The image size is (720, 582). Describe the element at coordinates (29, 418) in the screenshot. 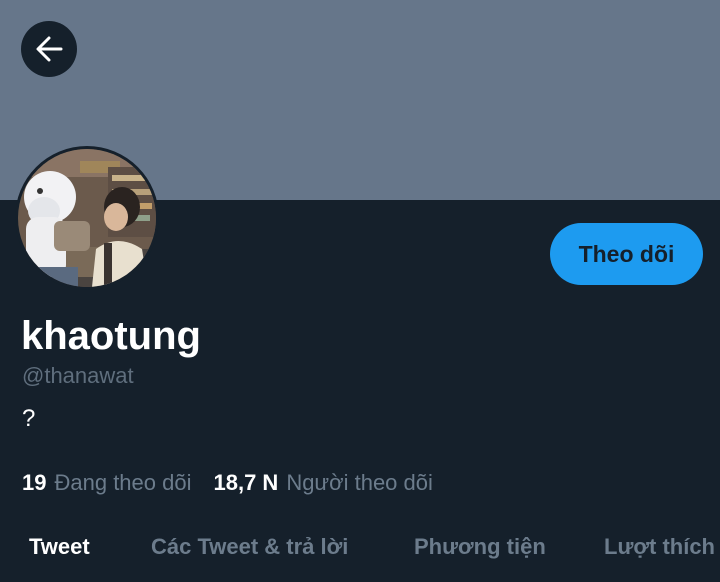

I see `profile-bio: ?` at that location.